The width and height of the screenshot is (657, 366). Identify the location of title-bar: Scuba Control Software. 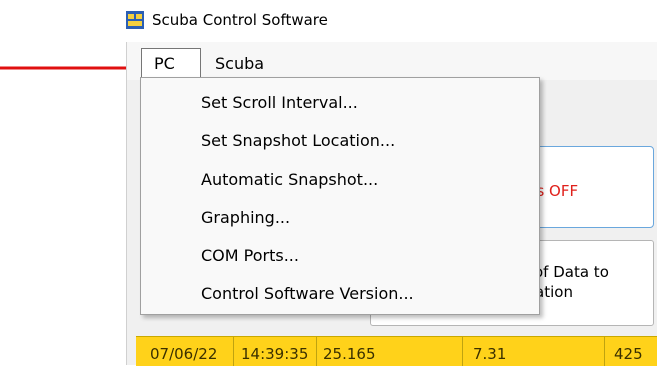
(227, 20).